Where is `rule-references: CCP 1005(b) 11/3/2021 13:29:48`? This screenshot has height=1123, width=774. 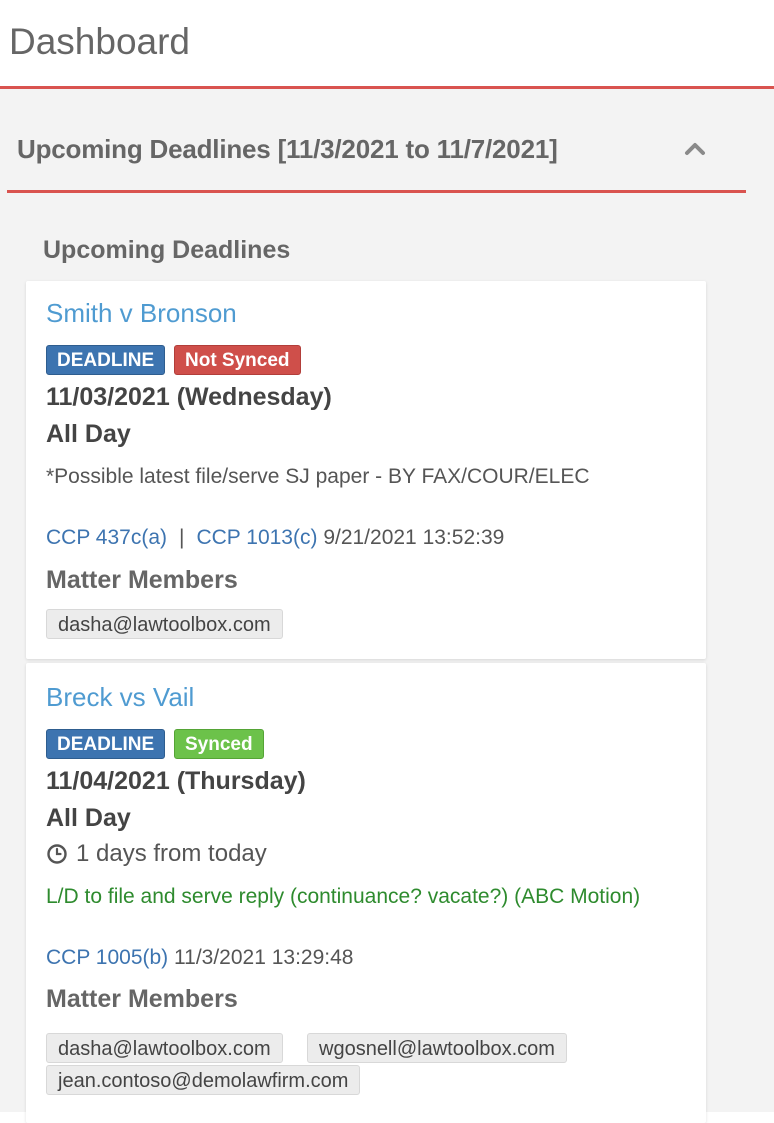
rule-references: CCP 1005(b) 11/3/2021 13:29:48 is located at coordinates (199, 958).